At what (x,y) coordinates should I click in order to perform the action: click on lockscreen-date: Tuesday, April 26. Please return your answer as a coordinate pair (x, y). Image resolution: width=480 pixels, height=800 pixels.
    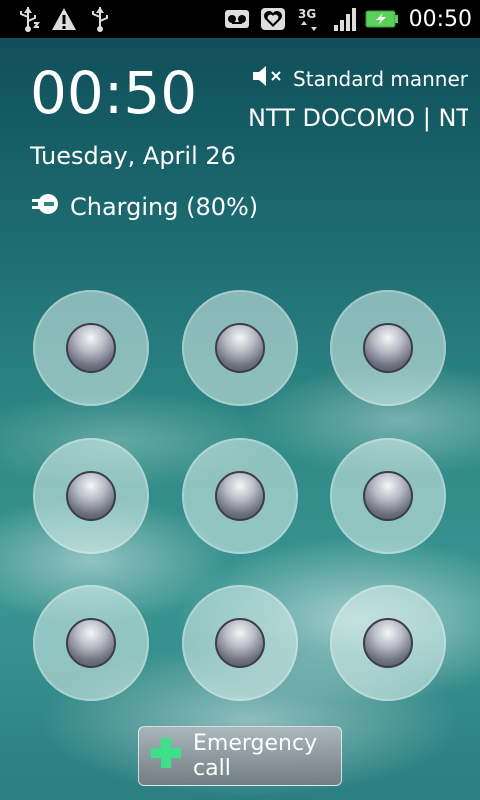
    Looking at the image, I should click on (133, 156).